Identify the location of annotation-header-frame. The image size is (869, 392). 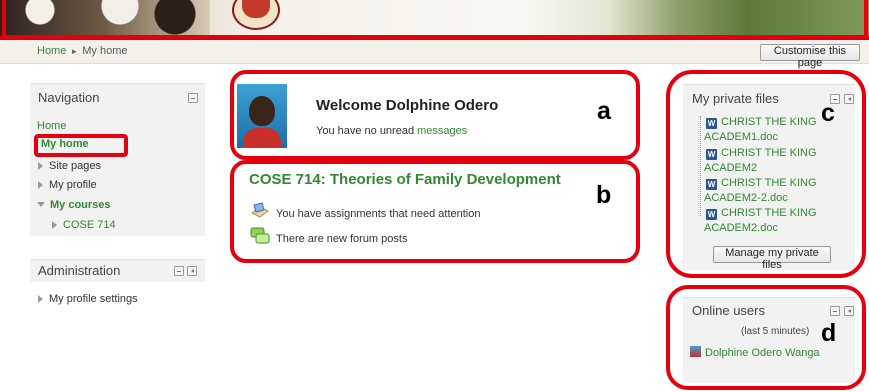
(435, 19).